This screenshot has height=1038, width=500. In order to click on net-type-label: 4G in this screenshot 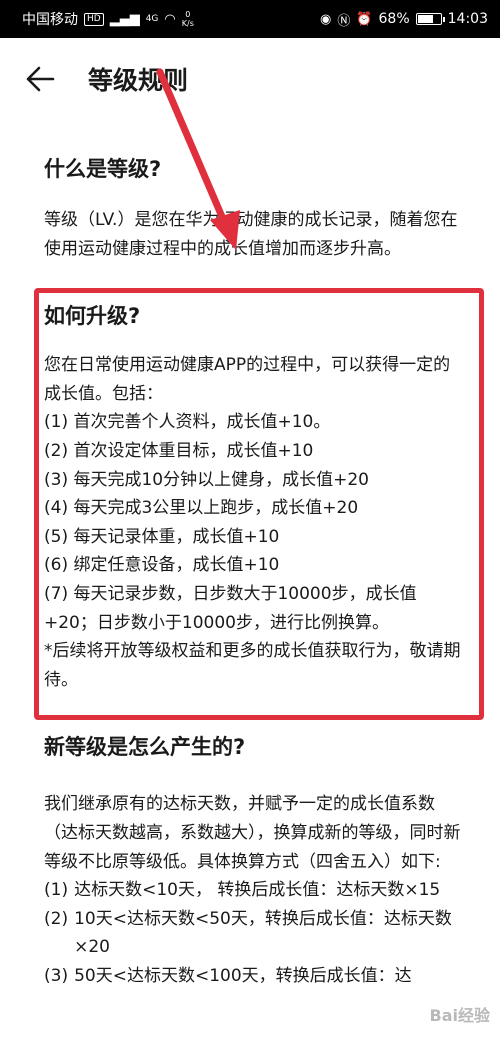, I will do `click(152, 19)`.